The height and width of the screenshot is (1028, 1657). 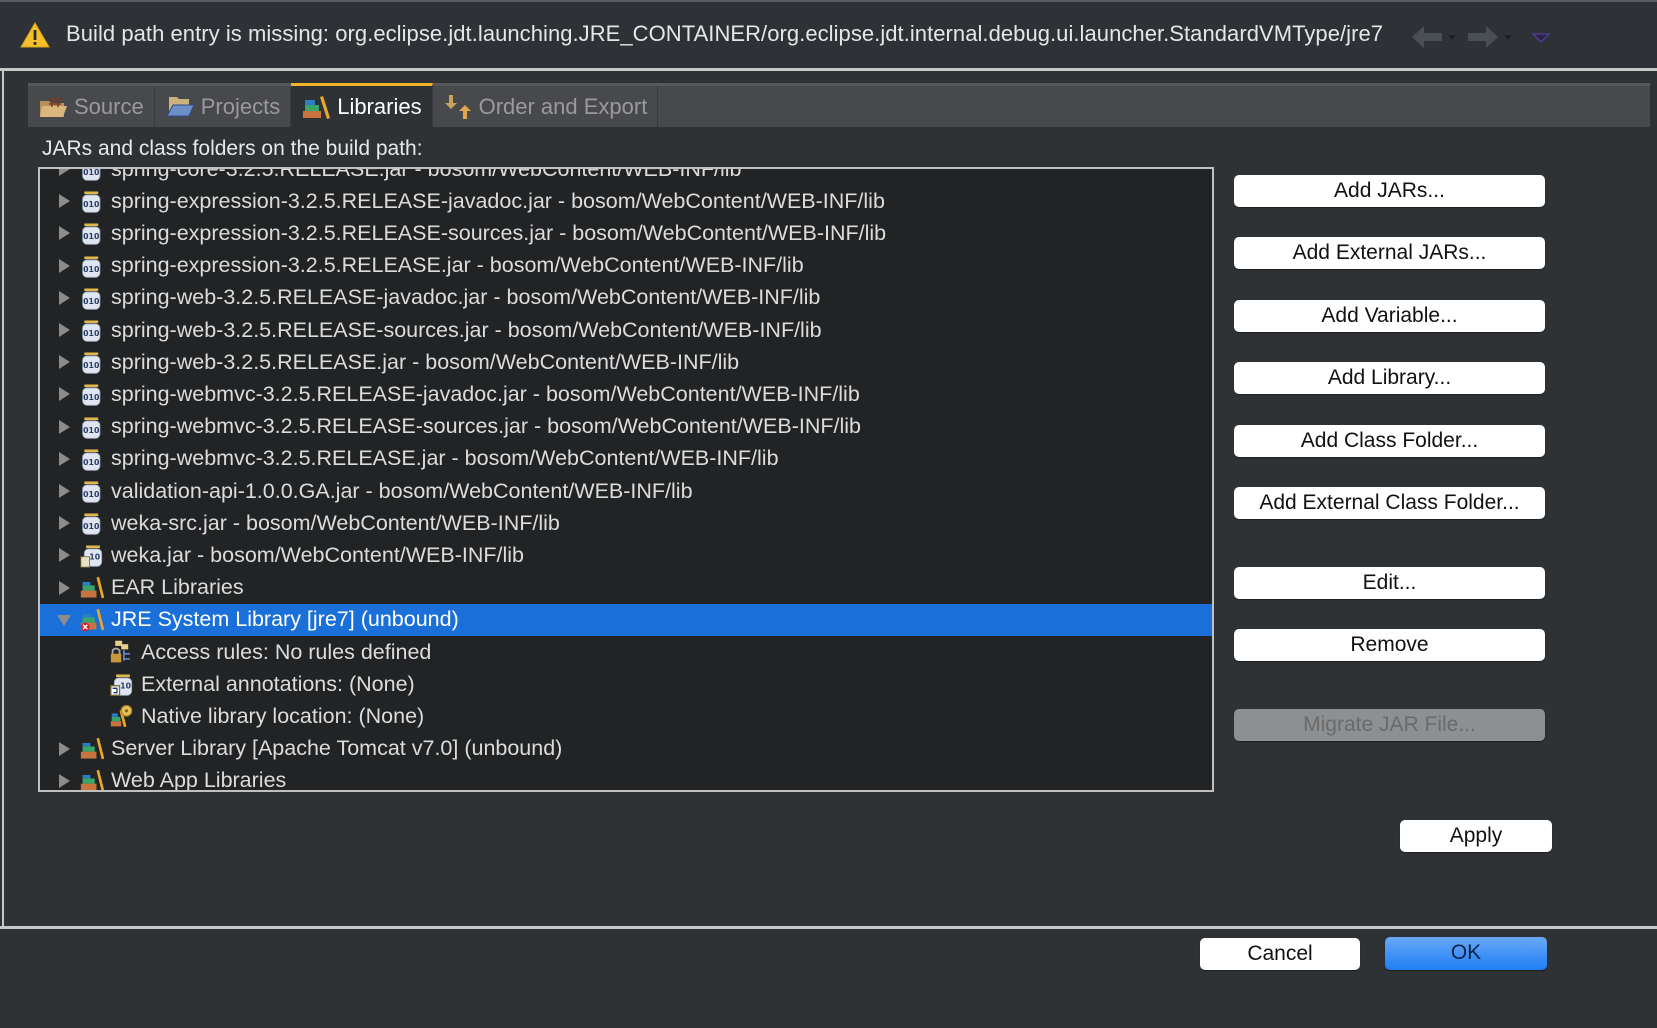 What do you see at coordinates (457, 106) in the screenshot?
I see `order-export-icon` at bounding box center [457, 106].